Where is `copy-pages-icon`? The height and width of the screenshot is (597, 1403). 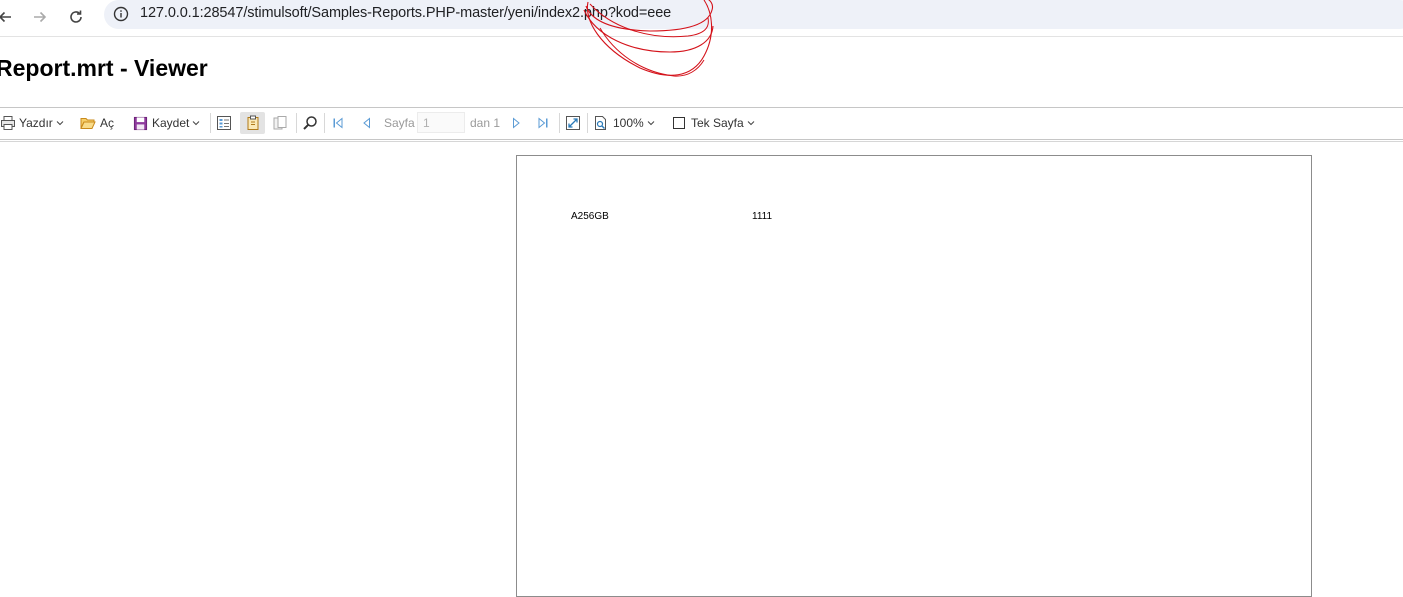
copy-pages-icon is located at coordinates (280, 123).